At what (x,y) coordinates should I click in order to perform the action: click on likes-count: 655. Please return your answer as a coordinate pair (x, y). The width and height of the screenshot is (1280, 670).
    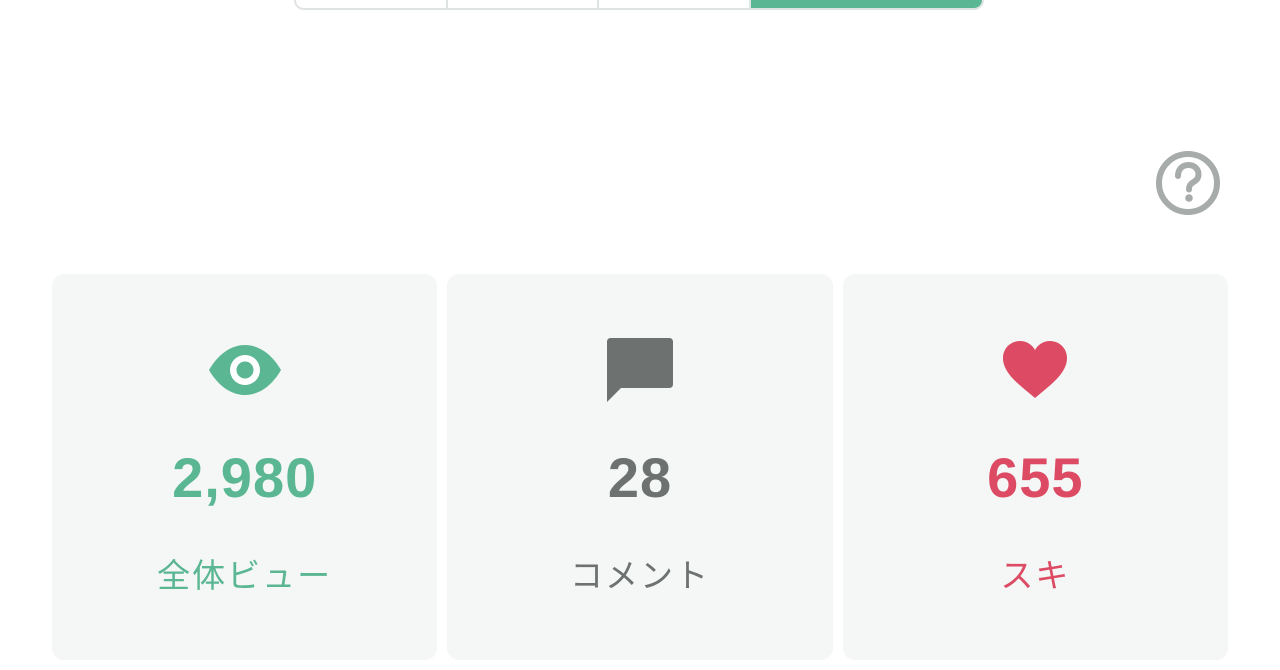
    Looking at the image, I should click on (1035, 477).